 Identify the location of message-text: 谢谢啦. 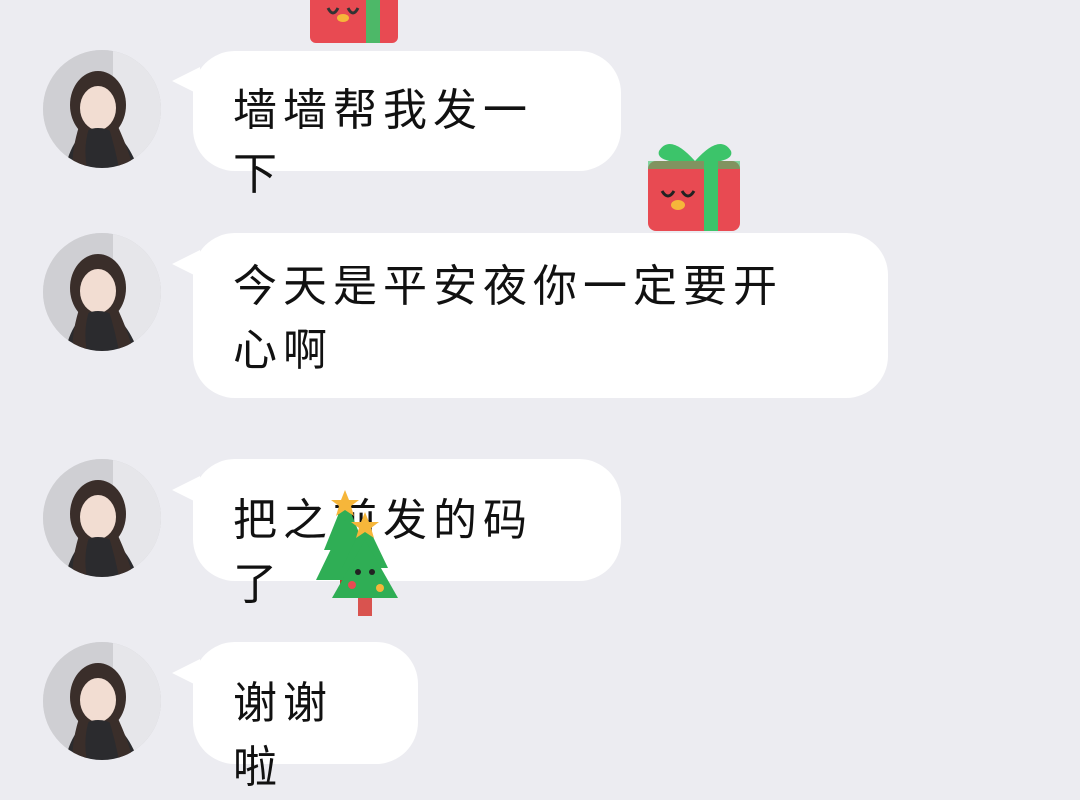
(283, 735).